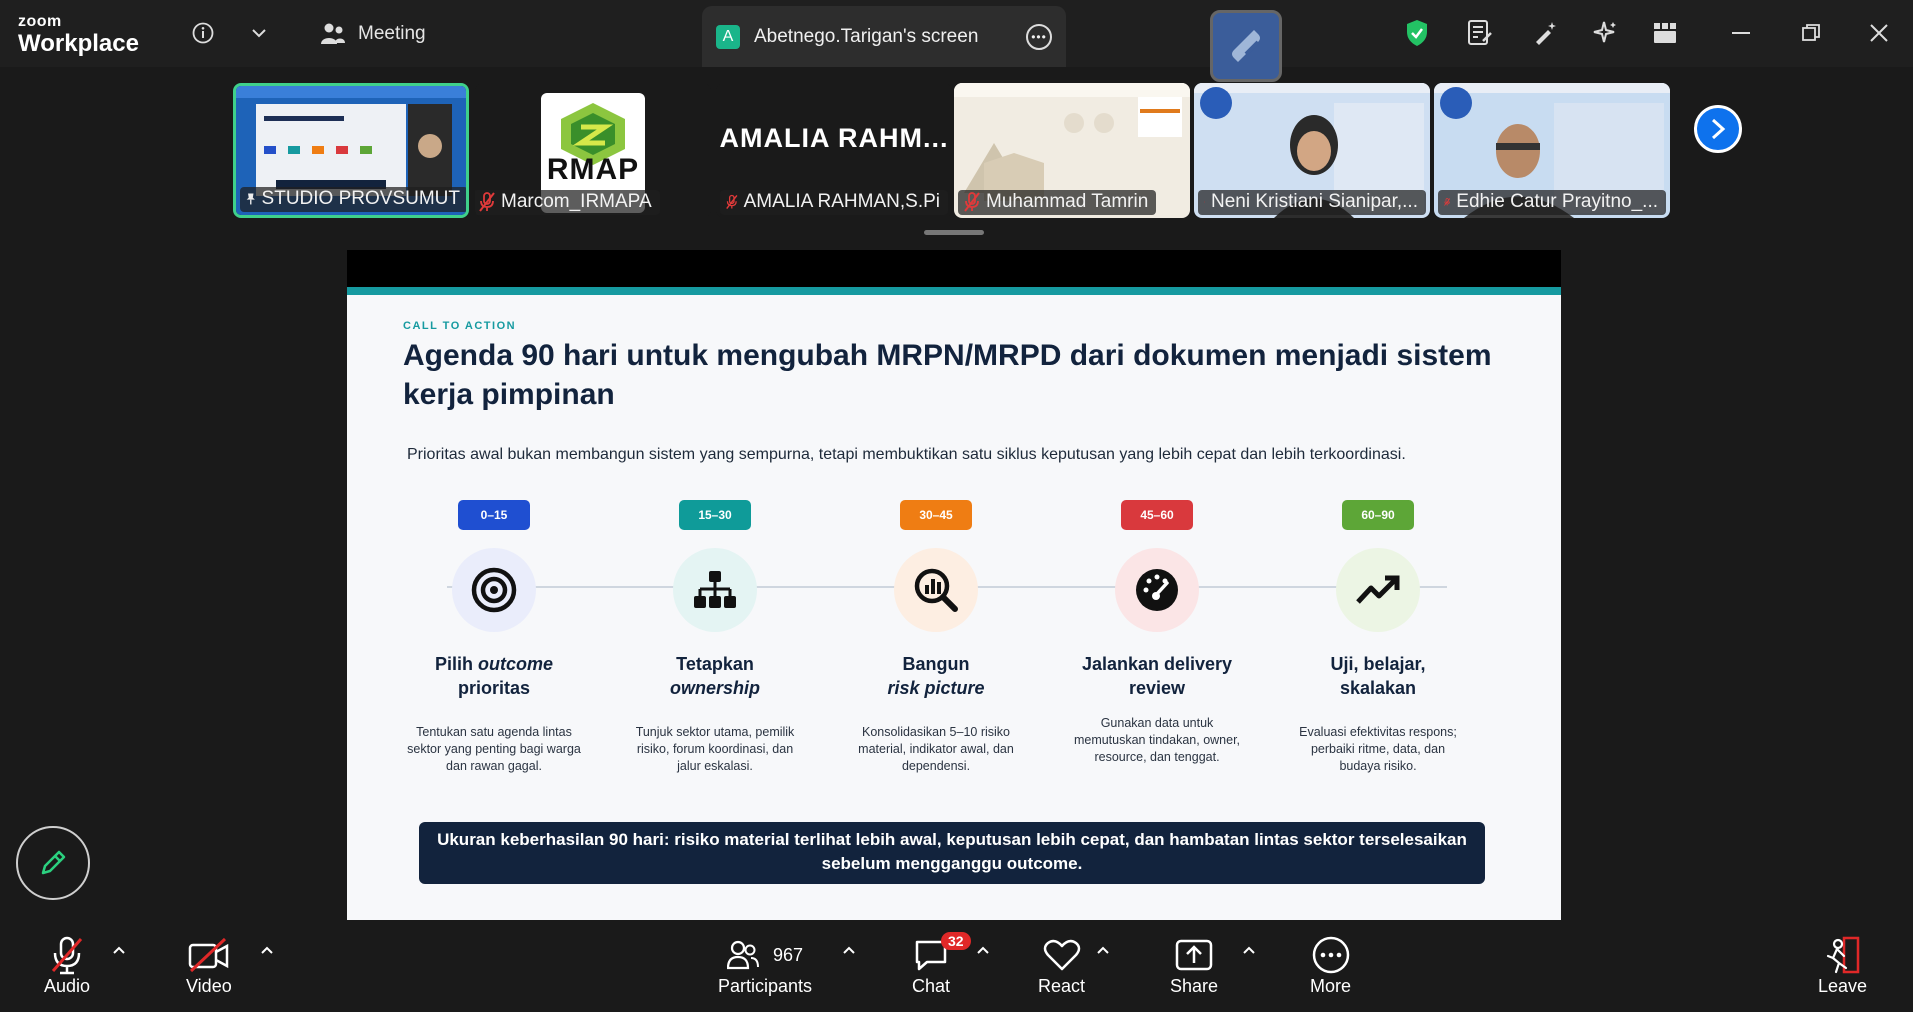  I want to click on zoom-logo: zoom Workplace, so click(78, 35).